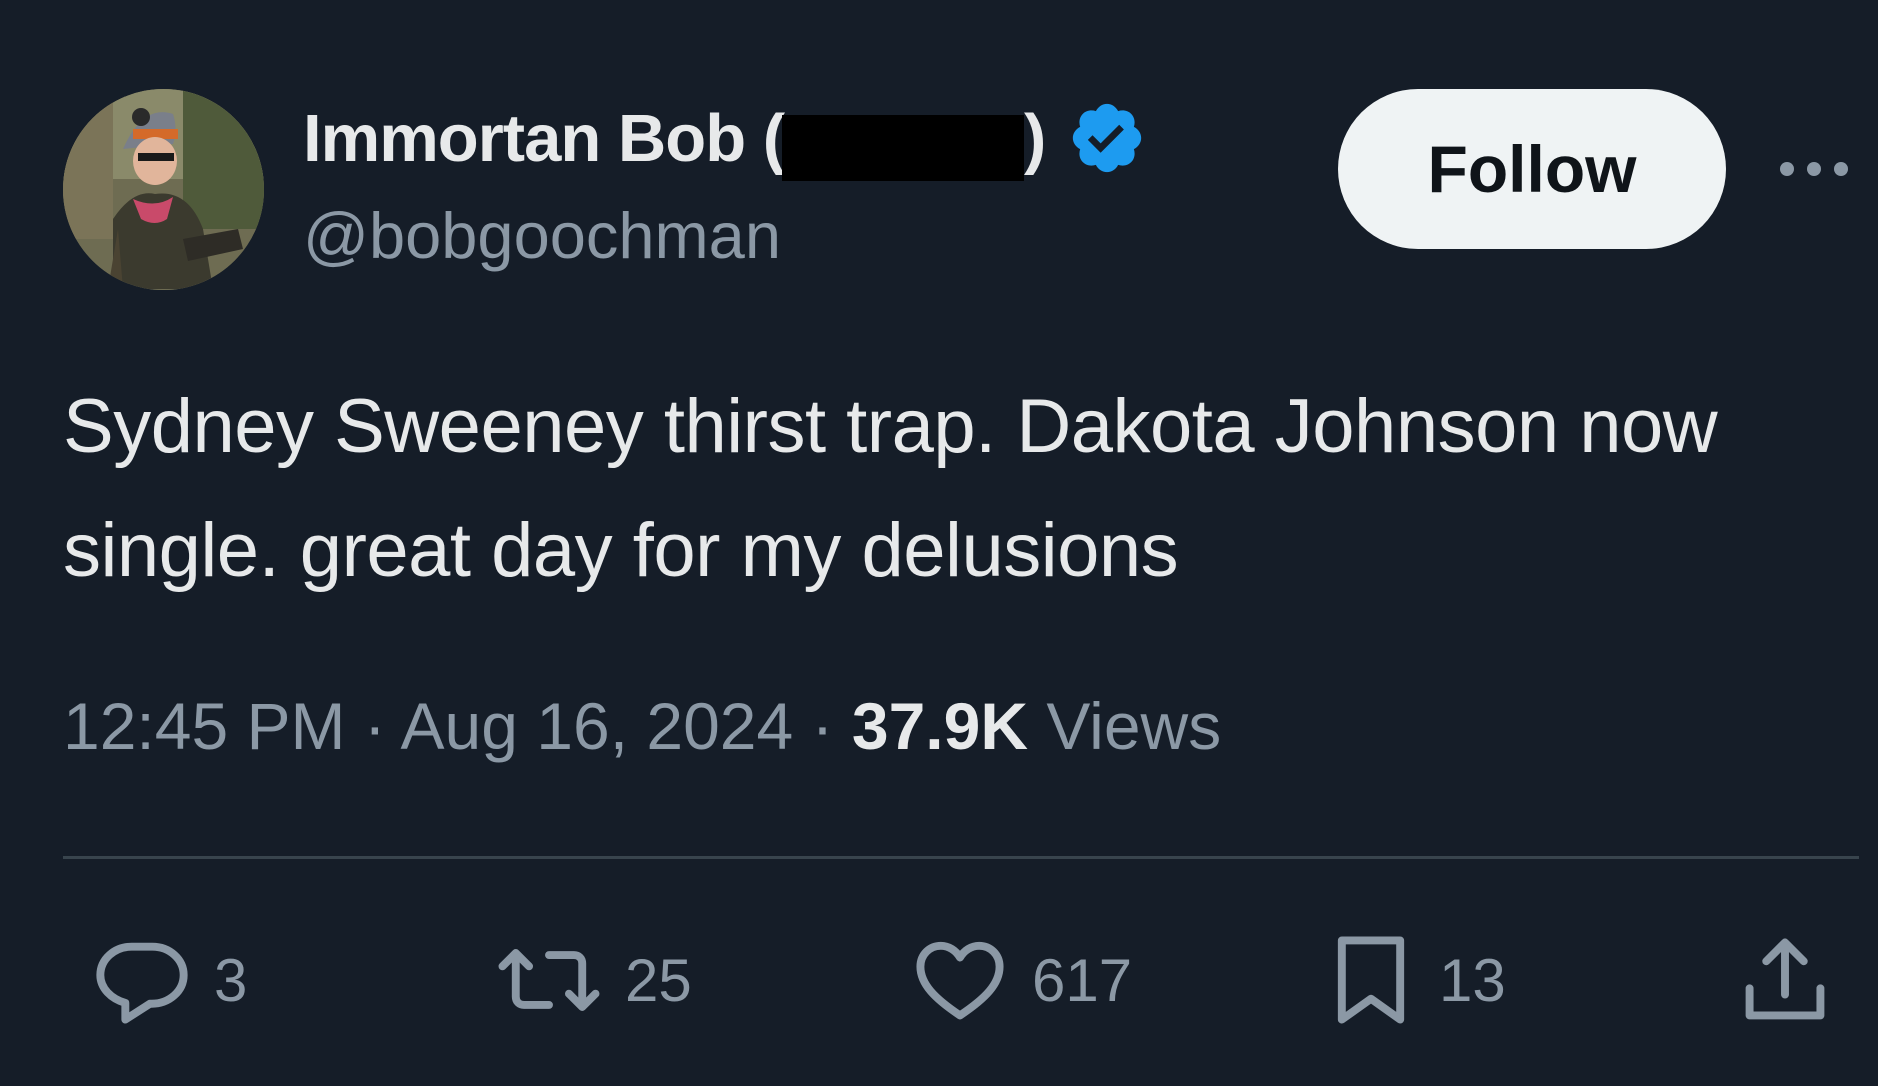  Describe the element at coordinates (961, 857) in the screenshot. I see `divider` at that location.